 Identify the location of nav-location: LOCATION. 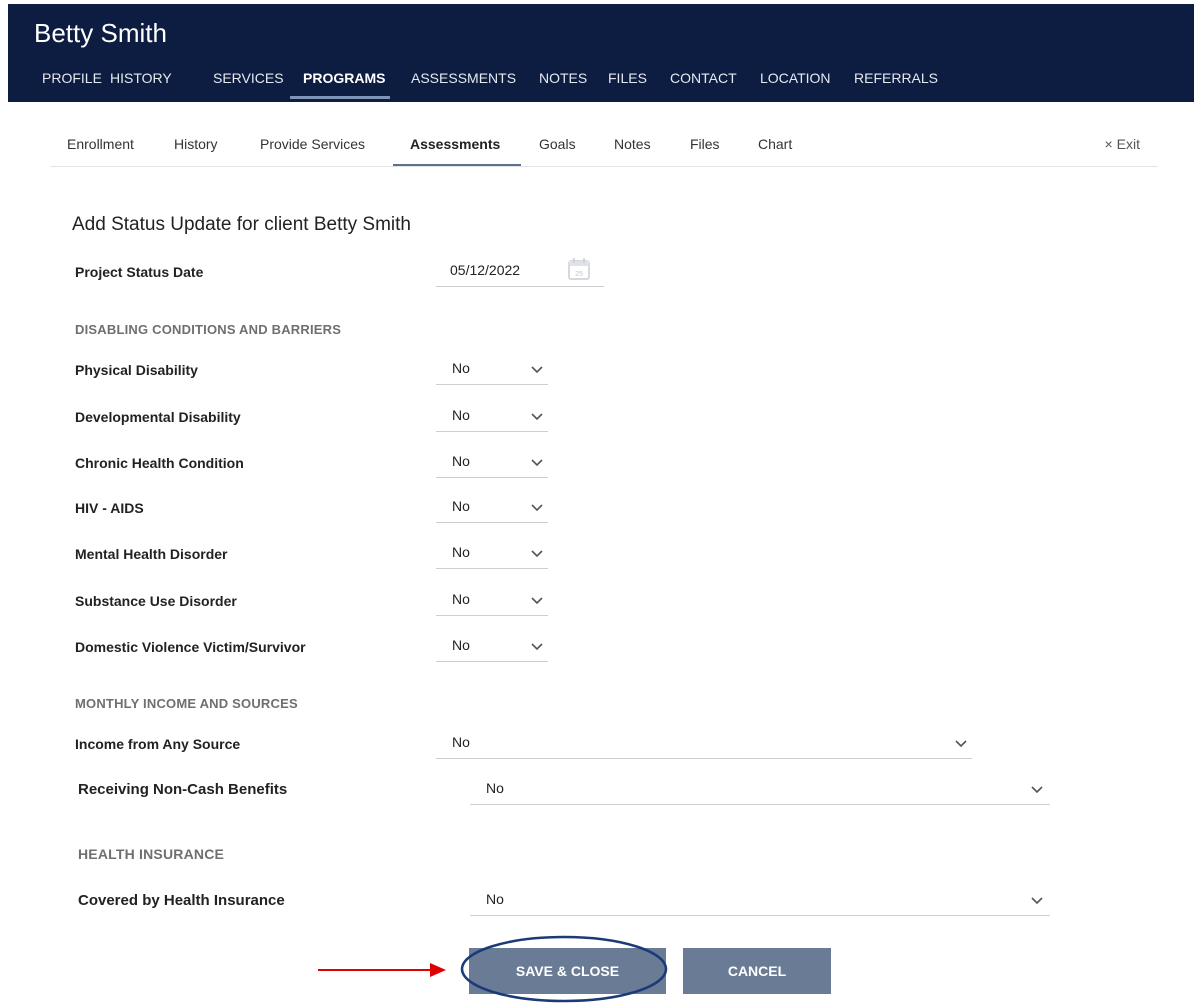
(795, 78).